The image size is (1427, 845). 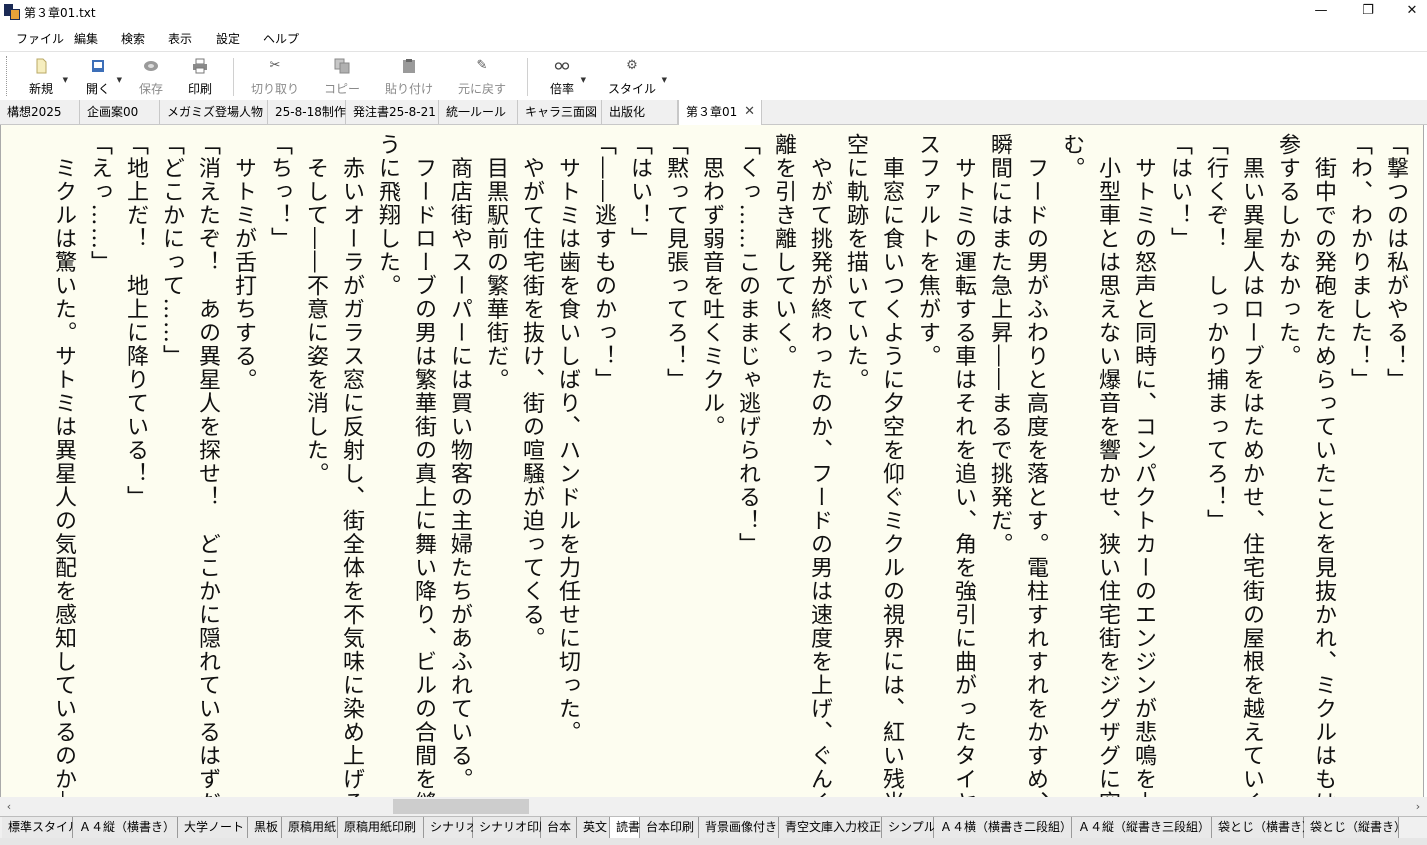 I want to click on text-line: スファルトを焦がす。, so click(x=927, y=250).